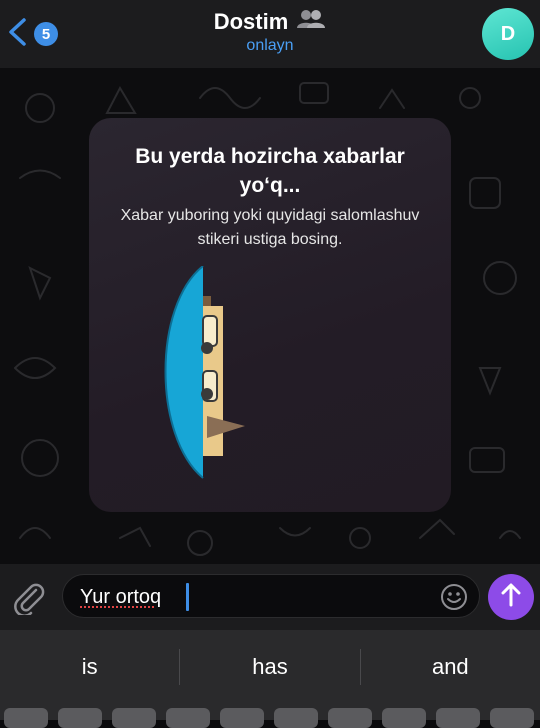  What do you see at coordinates (508, 34) in the screenshot?
I see `avatar: D` at bounding box center [508, 34].